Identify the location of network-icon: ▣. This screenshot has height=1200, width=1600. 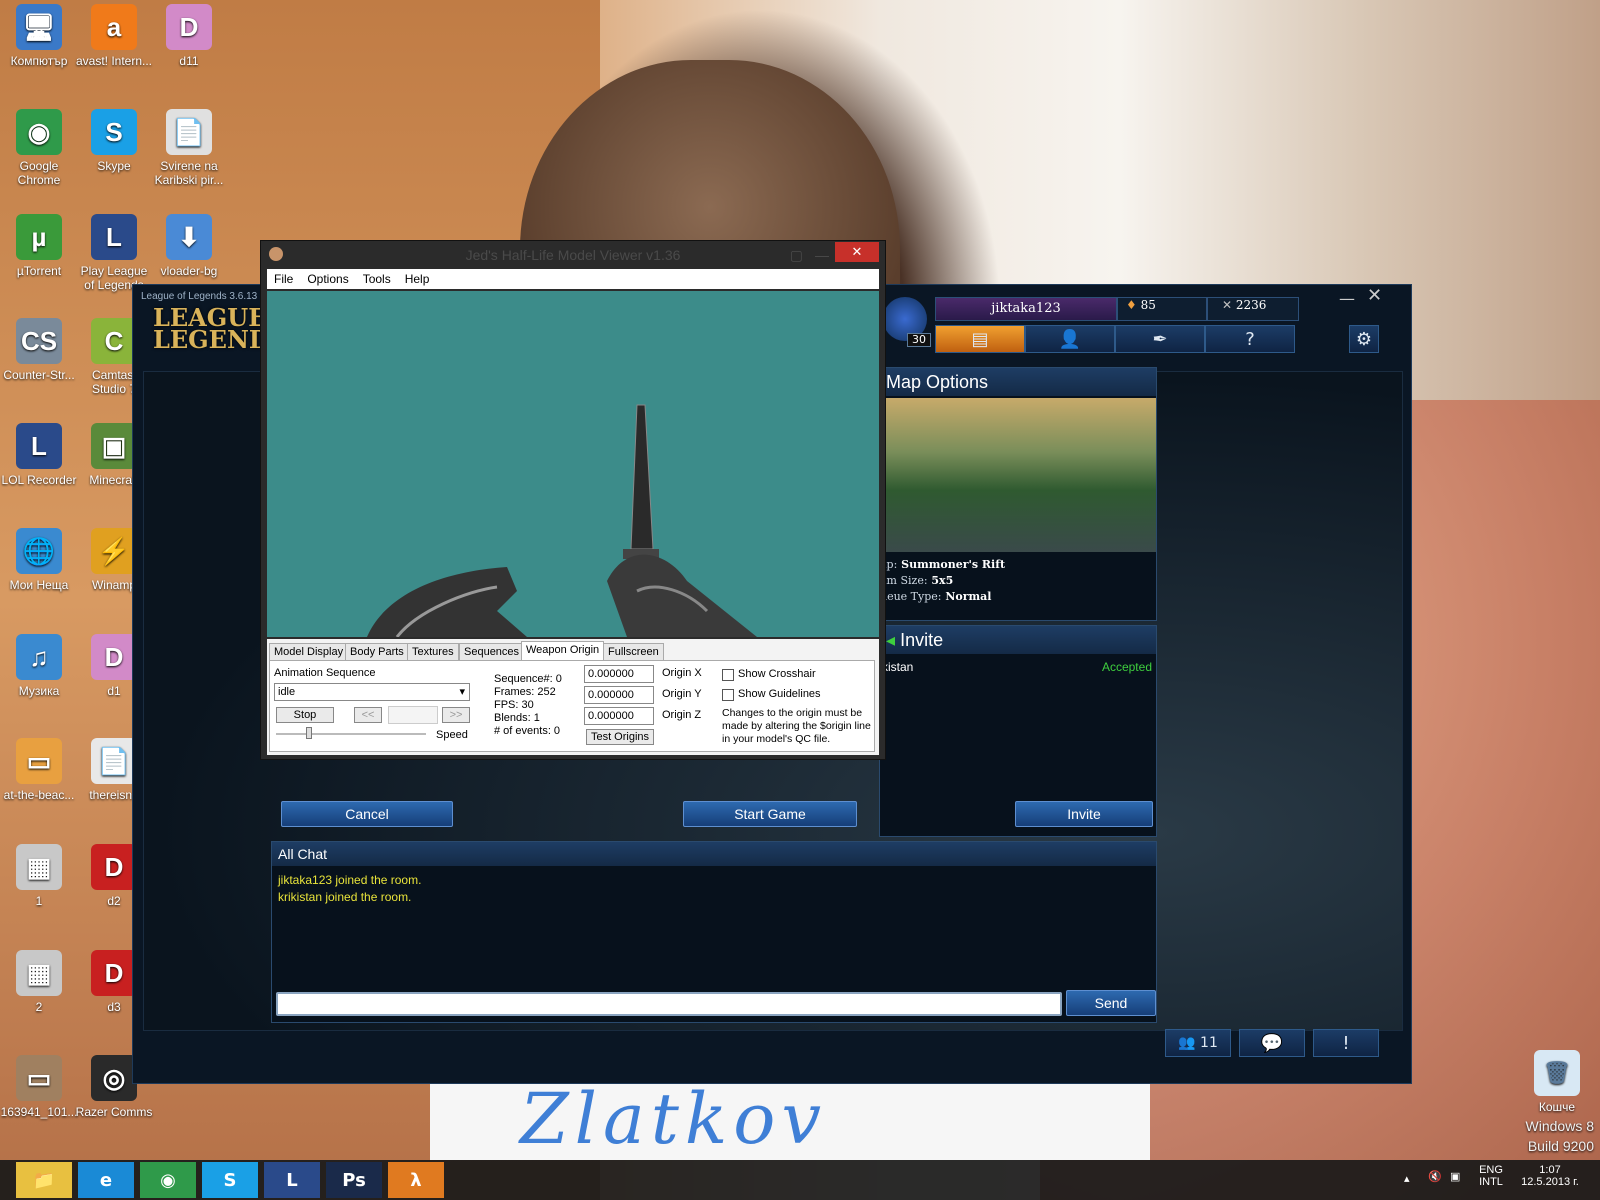
(1455, 1176).